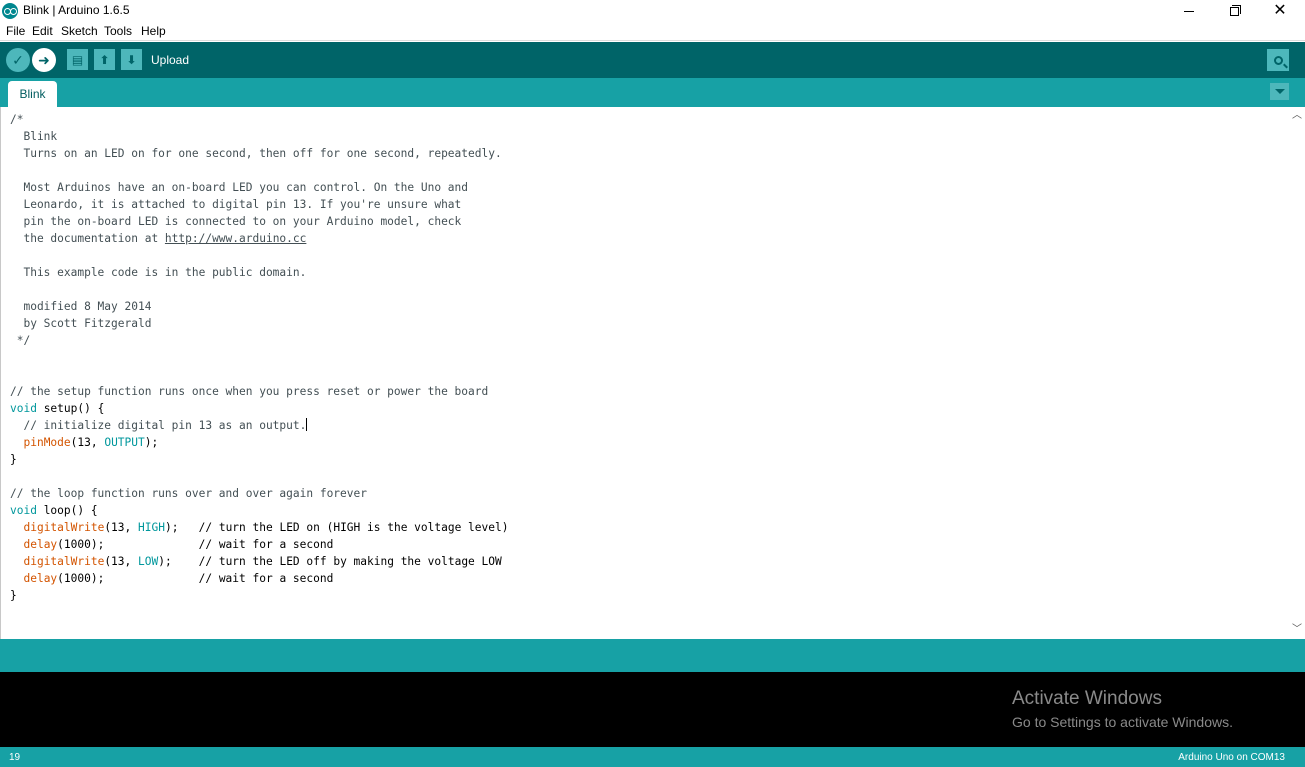  I want to click on function-pinmode: pinMode, so click(47, 442).